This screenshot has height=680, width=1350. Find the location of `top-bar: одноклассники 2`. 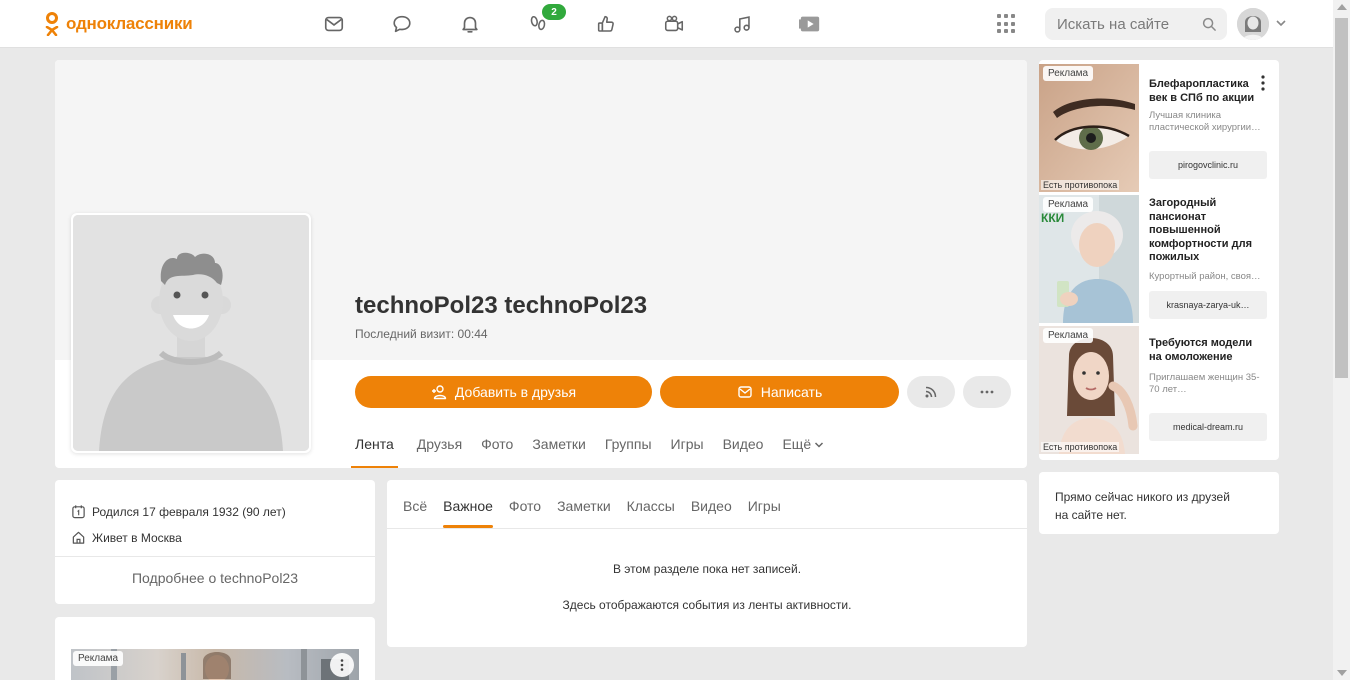

top-bar: одноклассники 2 is located at coordinates (666, 24).